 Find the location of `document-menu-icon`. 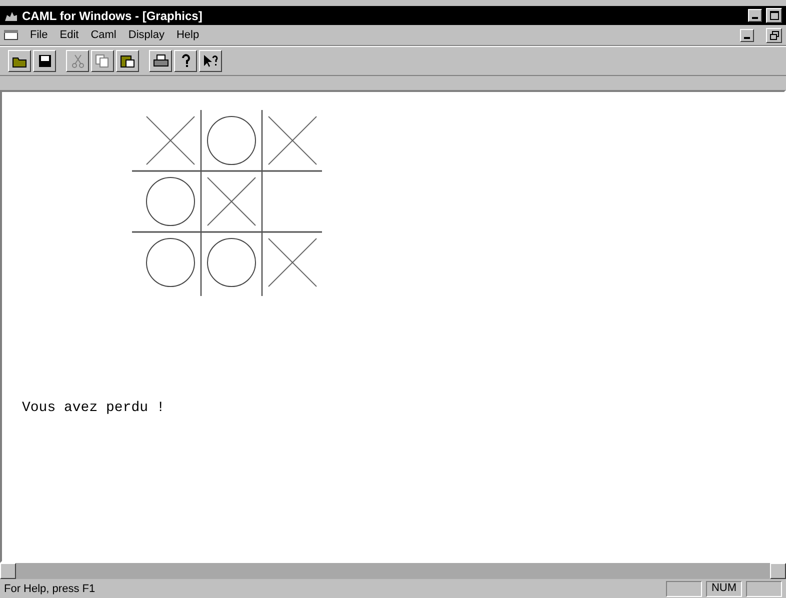

document-menu-icon is located at coordinates (11, 35).